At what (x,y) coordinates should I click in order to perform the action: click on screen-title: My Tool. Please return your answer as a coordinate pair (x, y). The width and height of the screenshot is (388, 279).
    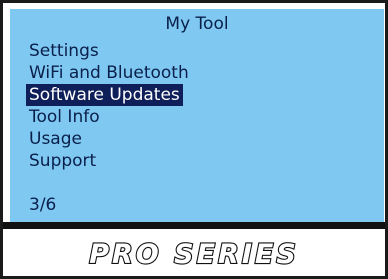
    Looking at the image, I should click on (197, 24).